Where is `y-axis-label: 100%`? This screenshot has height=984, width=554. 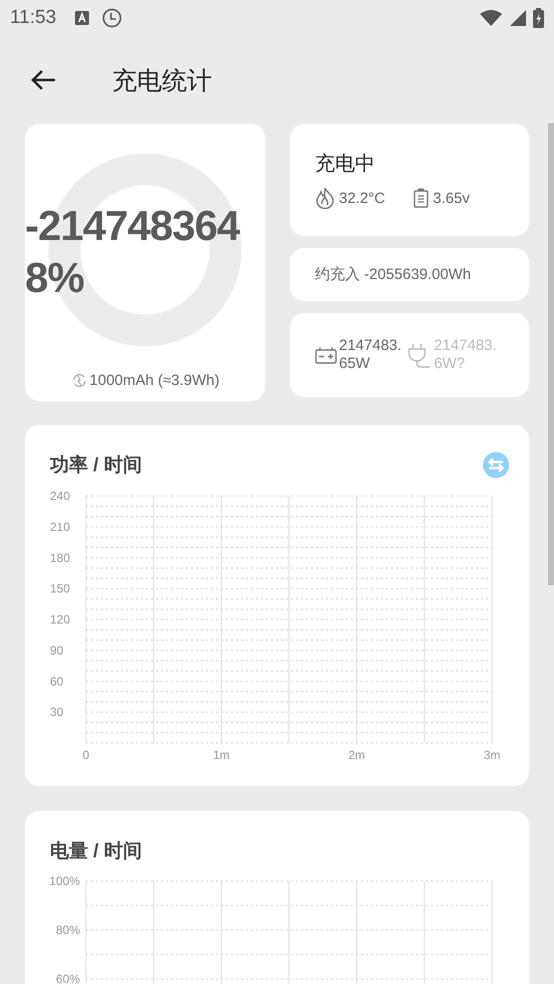
y-axis-label: 100% is located at coordinates (64, 881).